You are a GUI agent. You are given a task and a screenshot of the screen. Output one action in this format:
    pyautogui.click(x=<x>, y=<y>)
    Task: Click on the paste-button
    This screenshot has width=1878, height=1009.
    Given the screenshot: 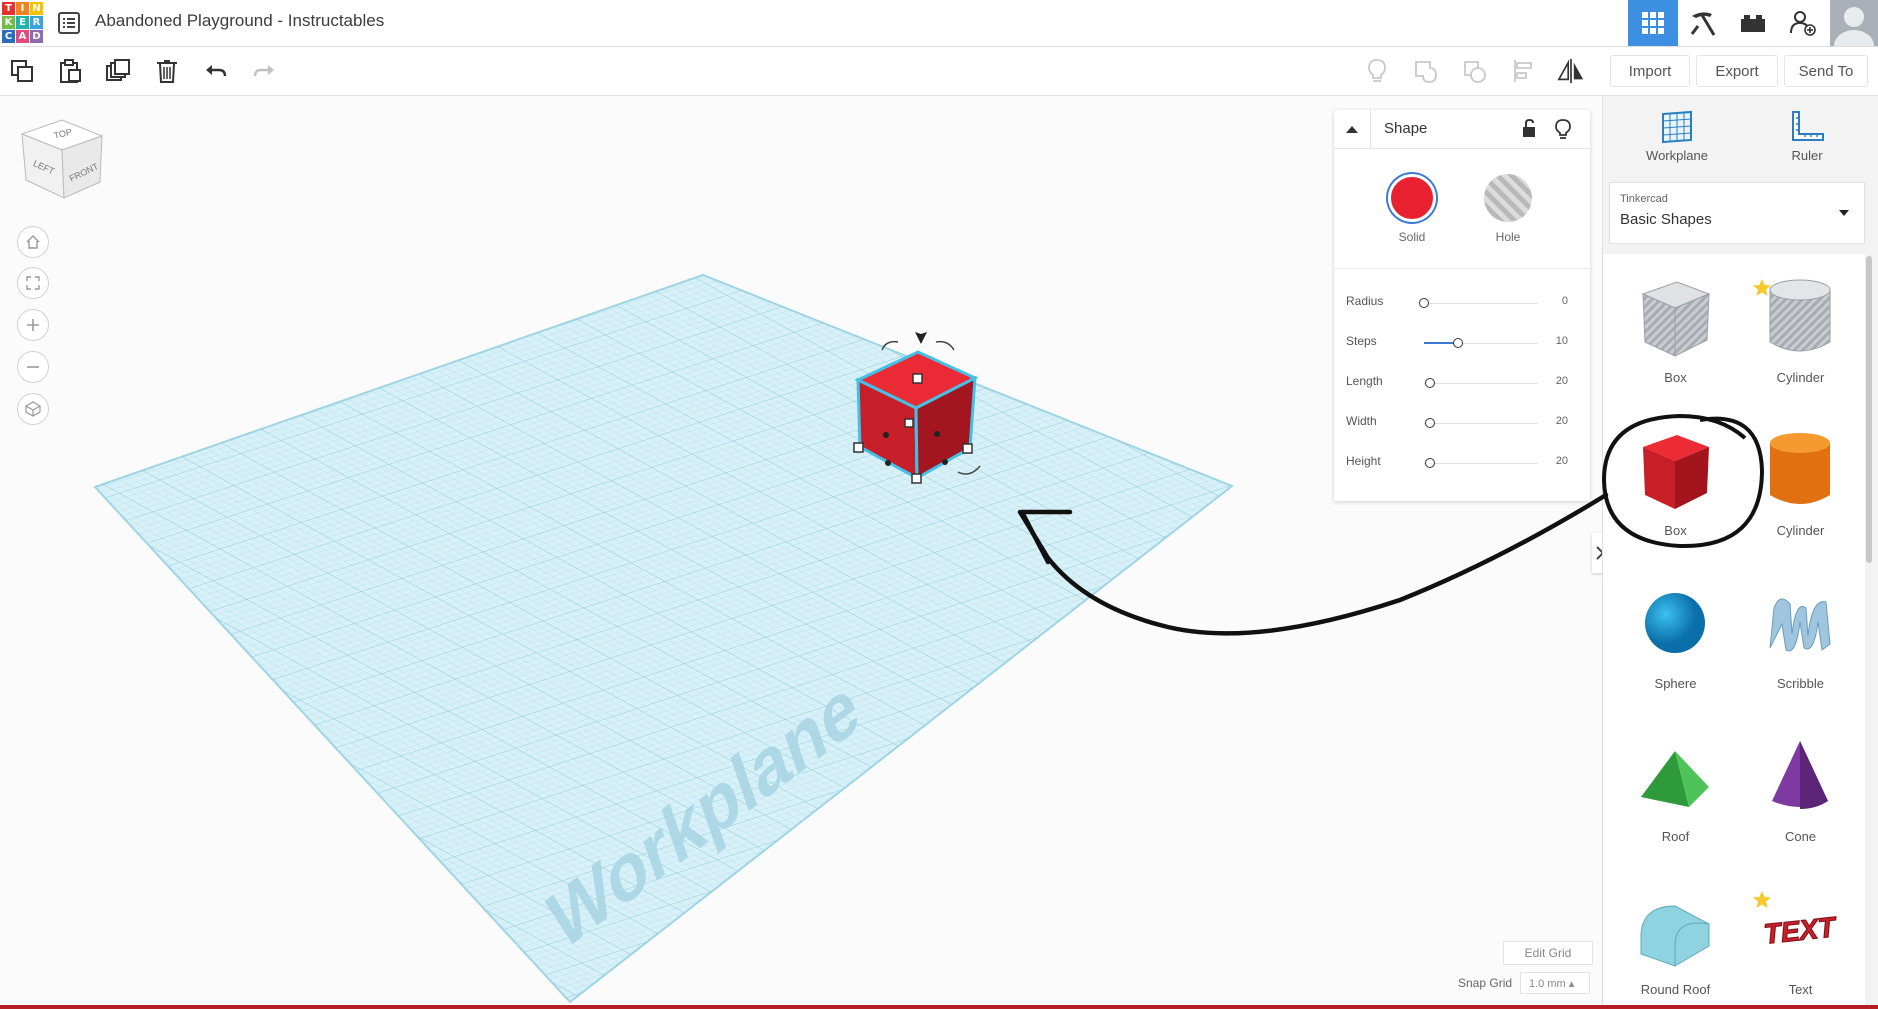 What is the action you would take?
    pyautogui.click(x=70, y=71)
    